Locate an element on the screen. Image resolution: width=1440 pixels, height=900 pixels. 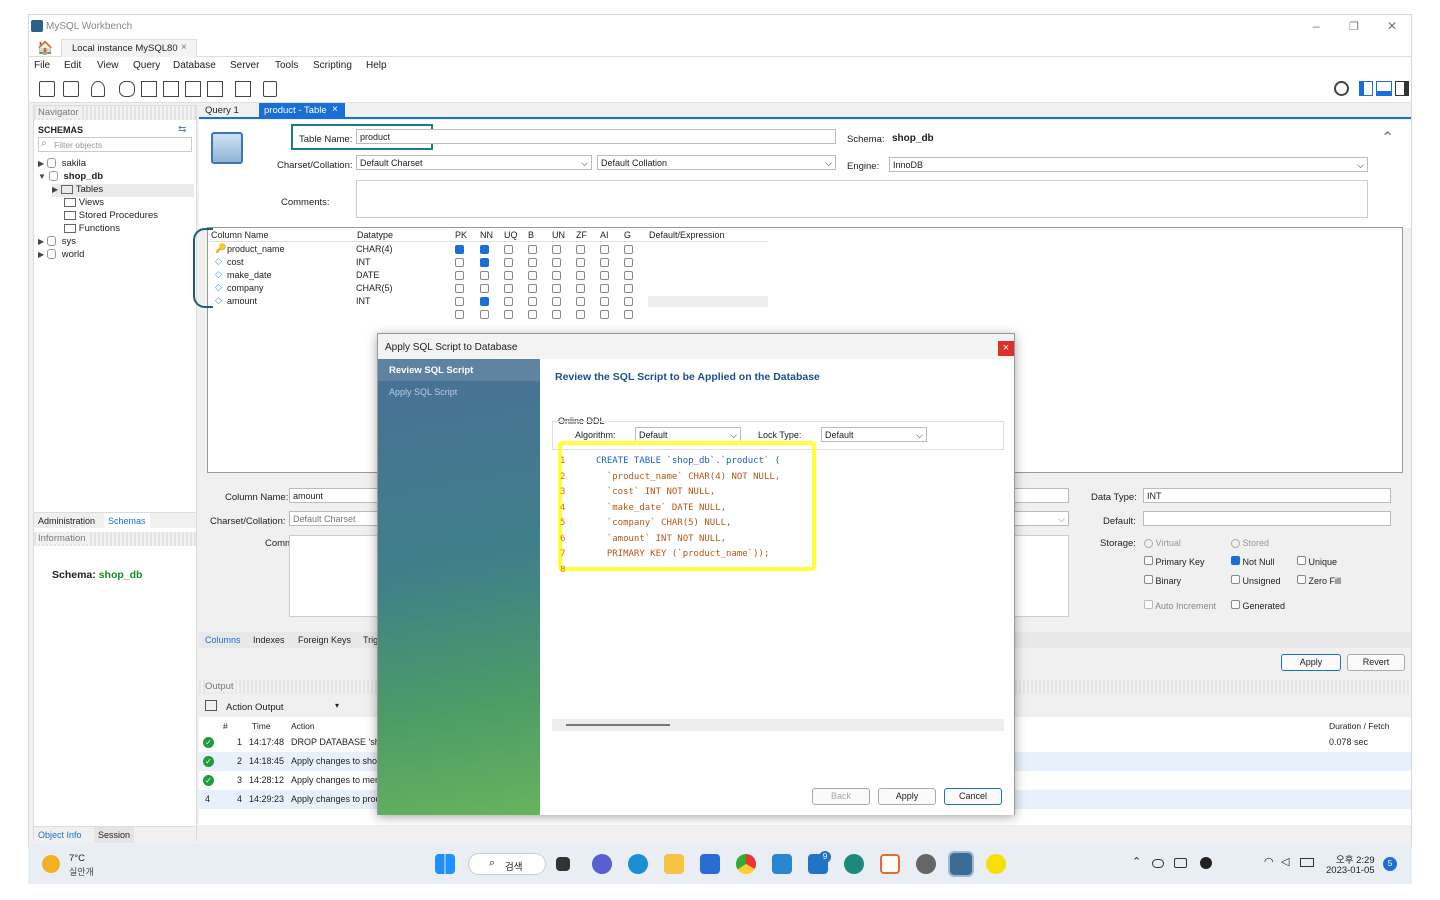
col-header-default: Default/Expression is located at coordinates (687, 235).